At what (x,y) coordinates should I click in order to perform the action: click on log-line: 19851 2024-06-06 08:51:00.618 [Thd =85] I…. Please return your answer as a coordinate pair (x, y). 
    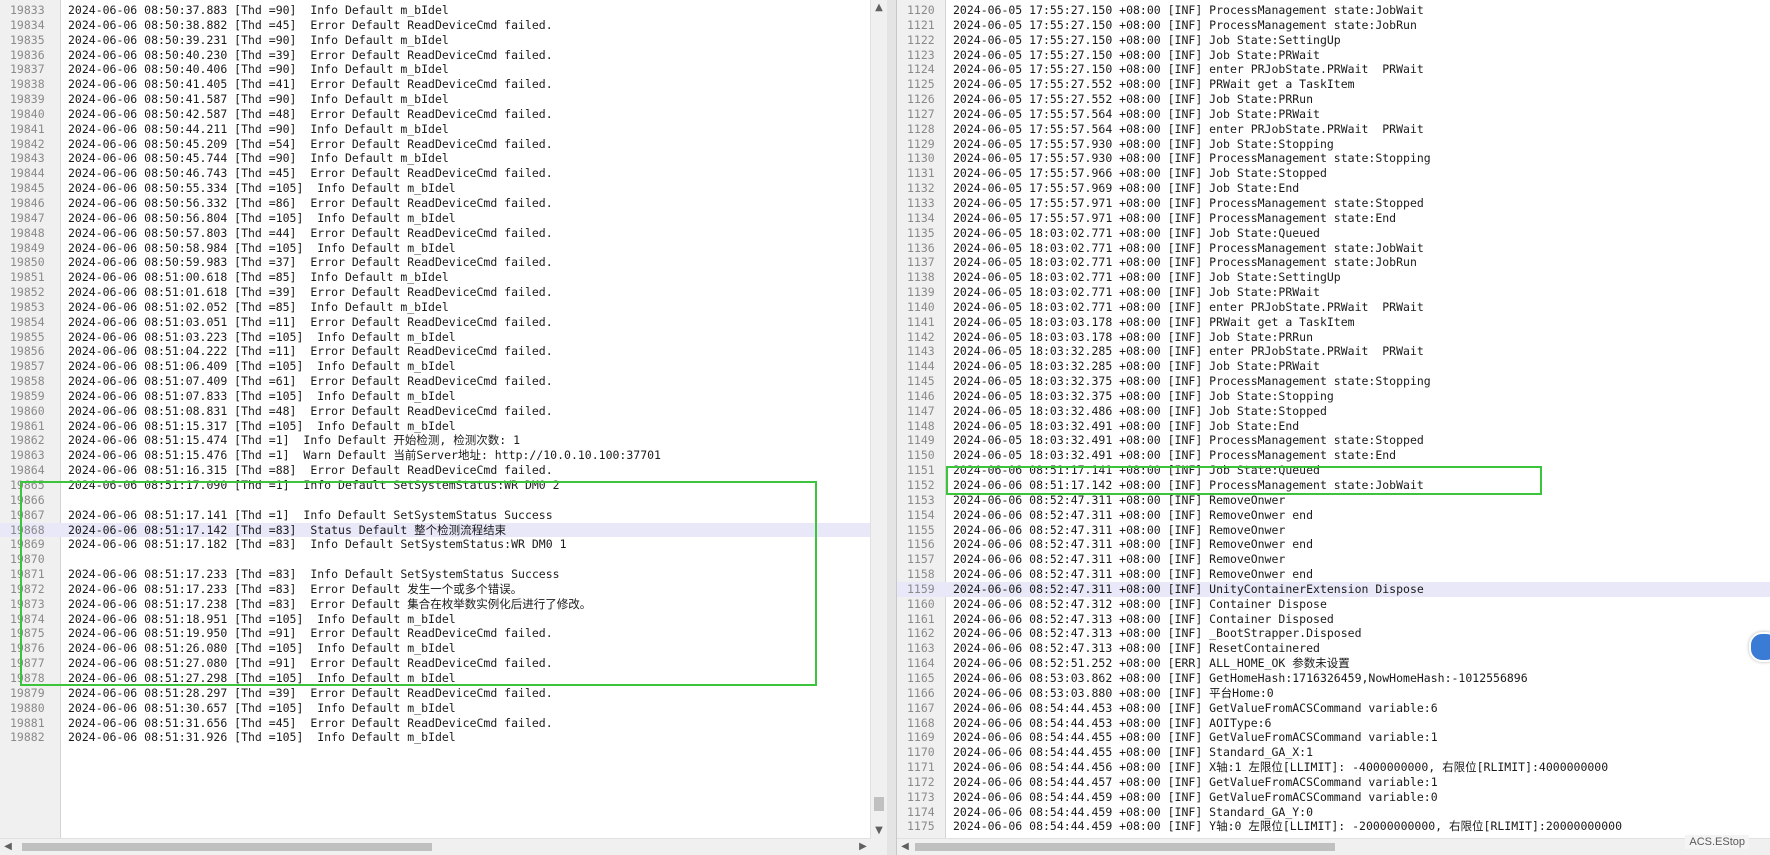
    Looking at the image, I should click on (443, 277).